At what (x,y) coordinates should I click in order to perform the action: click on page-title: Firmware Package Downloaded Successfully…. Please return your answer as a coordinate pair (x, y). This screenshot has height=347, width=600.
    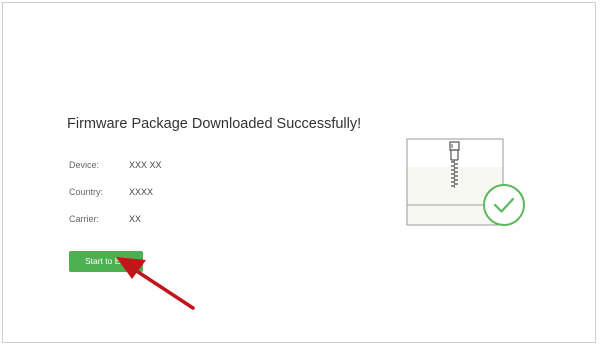
    Looking at the image, I should click on (214, 124).